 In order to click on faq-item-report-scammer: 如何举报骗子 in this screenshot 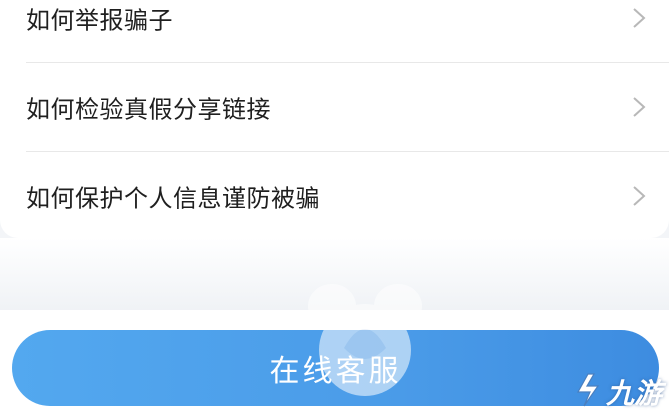, I will do `click(334, 31)`.